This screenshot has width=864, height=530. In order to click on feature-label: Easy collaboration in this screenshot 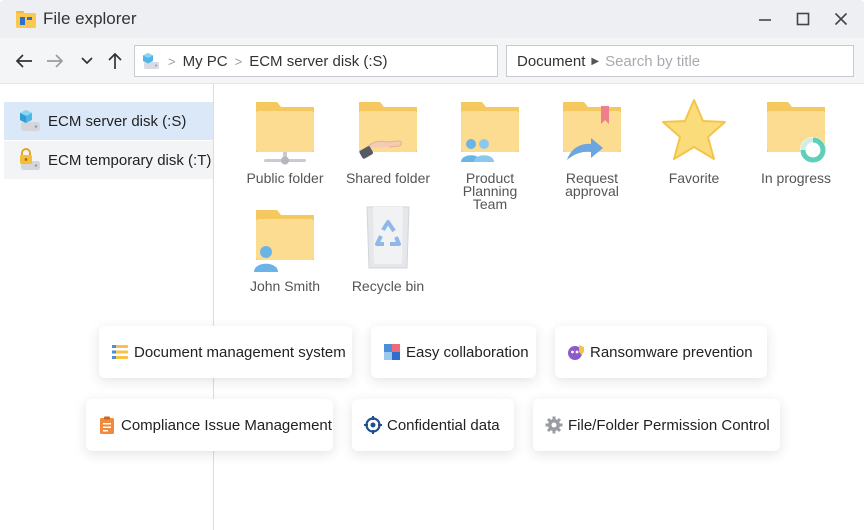, I will do `click(467, 352)`.